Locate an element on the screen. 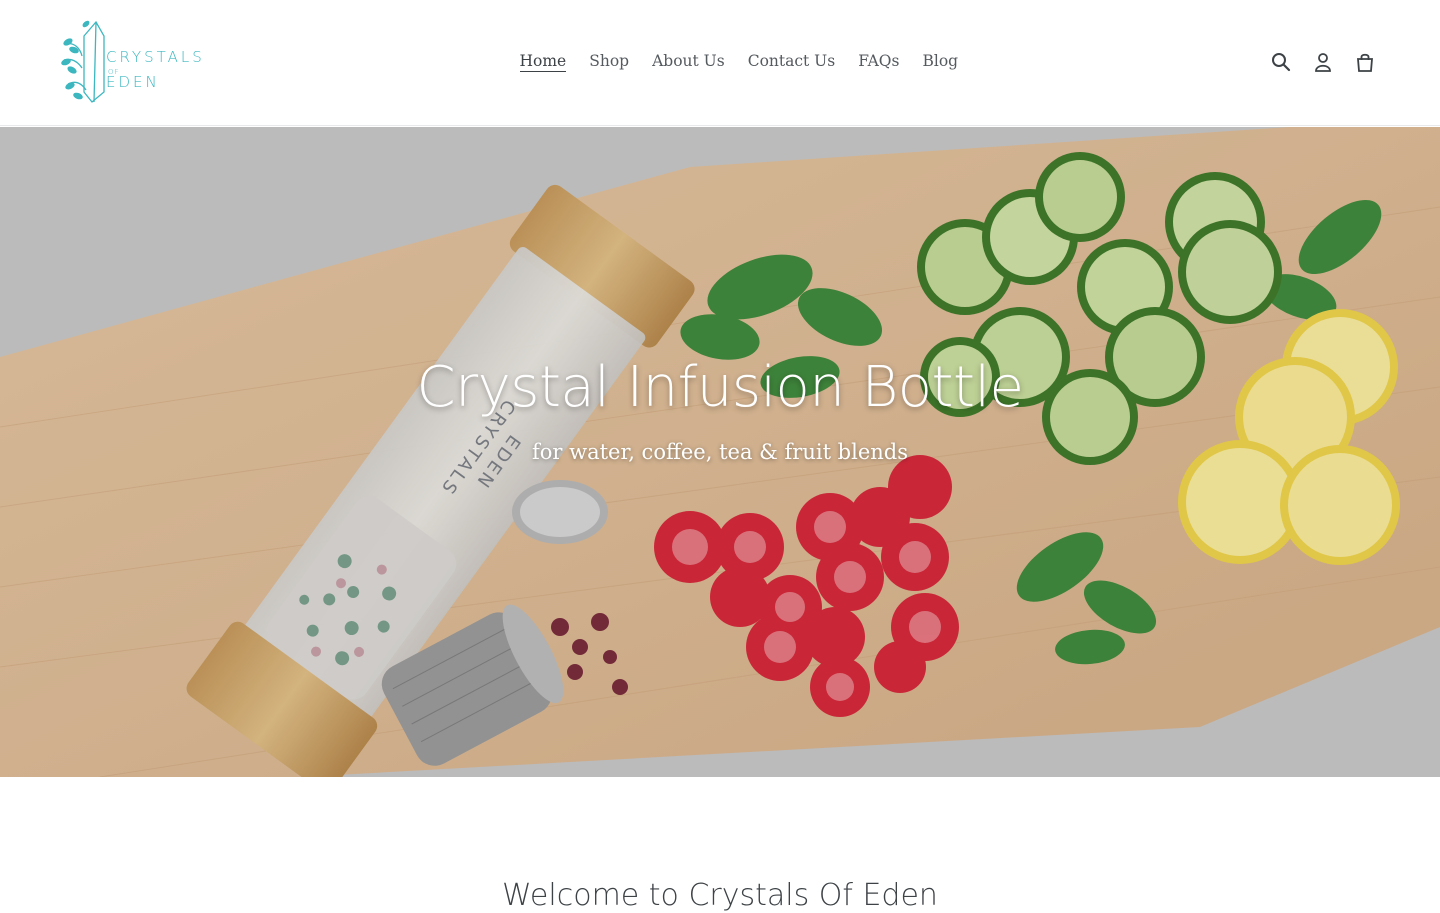 This screenshot has width=1440, height=913. brand-logo: CRYSTALS OF EDEN is located at coordinates (133, 62).